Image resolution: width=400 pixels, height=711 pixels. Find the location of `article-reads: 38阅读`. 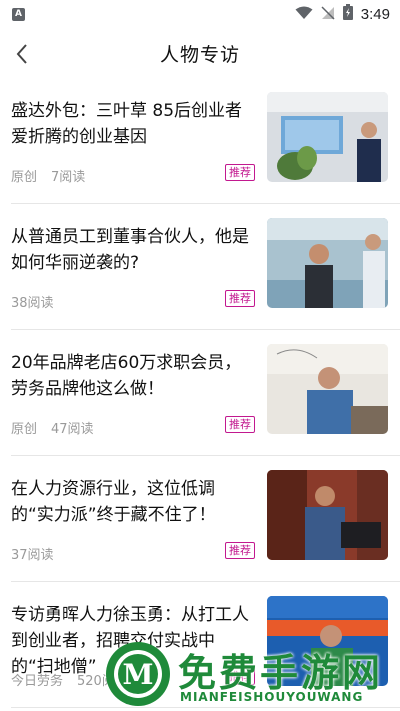

article-reads: 38阅读 is located at coordinates (32, 303).